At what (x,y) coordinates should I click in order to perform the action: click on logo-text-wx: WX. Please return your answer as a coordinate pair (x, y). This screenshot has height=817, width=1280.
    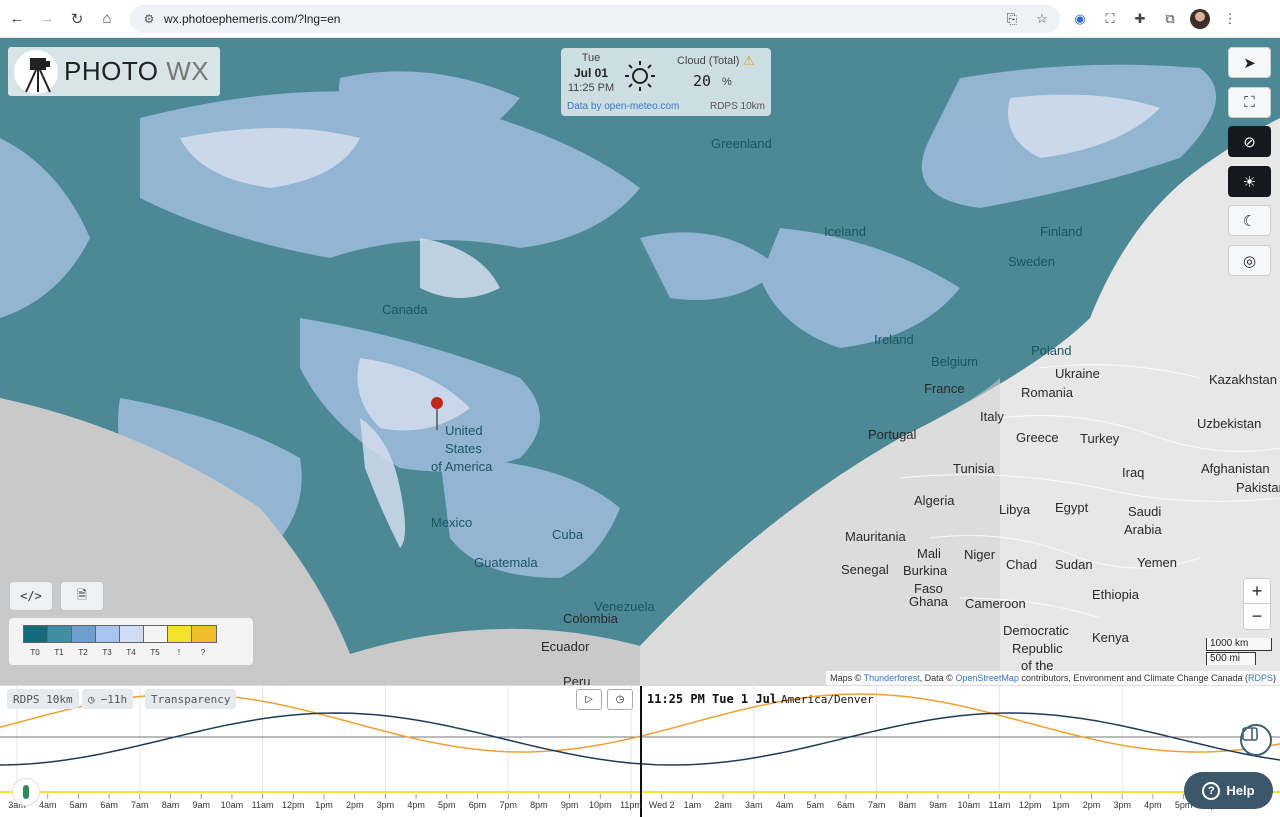
    Looking at the image, I should click on (188, 71).